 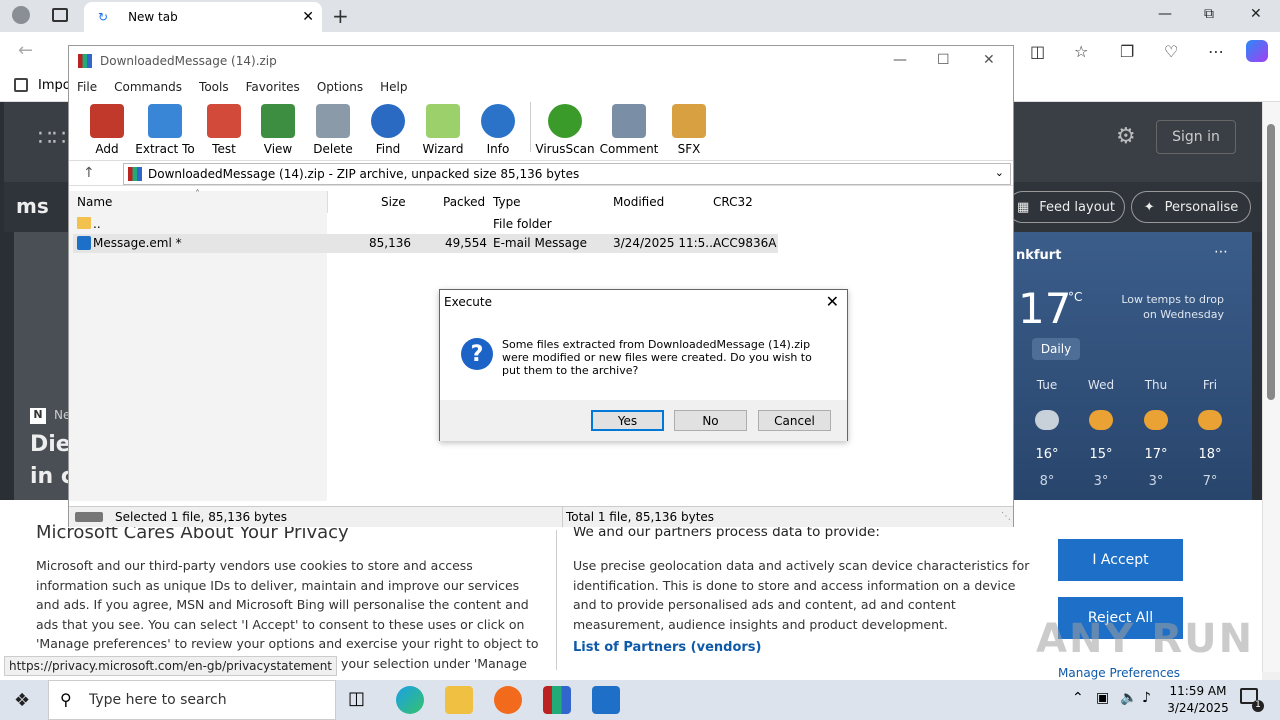 What do you see at coordinates (745, 243) in the screenshot?
I see `file-crc32: ACC9836A` at bounding box center [745, 243].